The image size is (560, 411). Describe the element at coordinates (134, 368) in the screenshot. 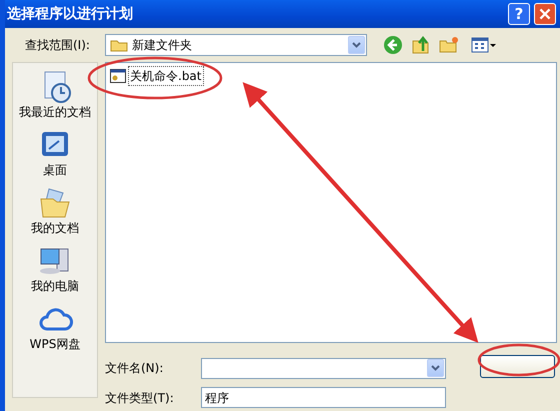

I see `file-name-label: 文件名(N):` at that location.